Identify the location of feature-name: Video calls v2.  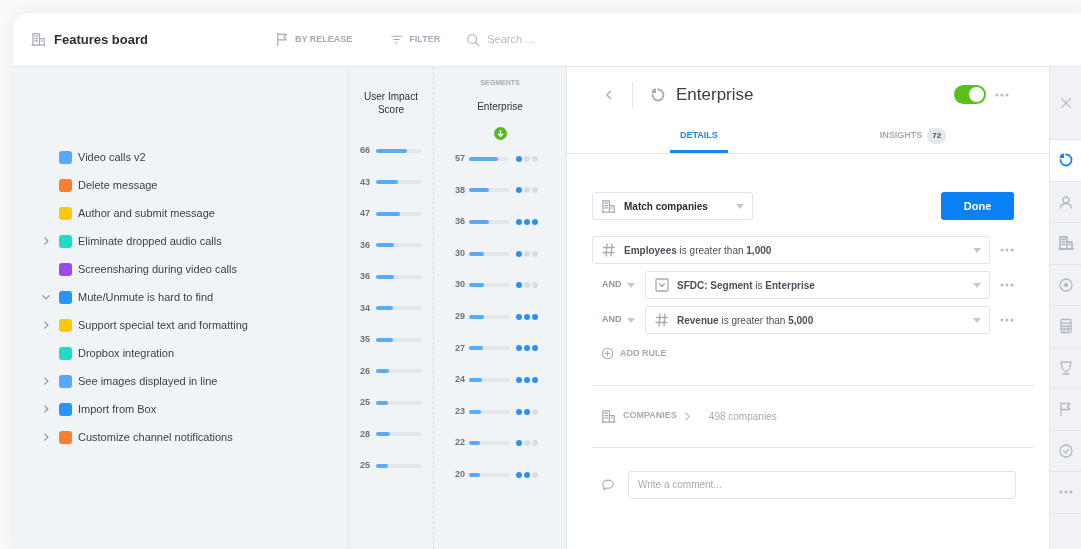
(112, 157).